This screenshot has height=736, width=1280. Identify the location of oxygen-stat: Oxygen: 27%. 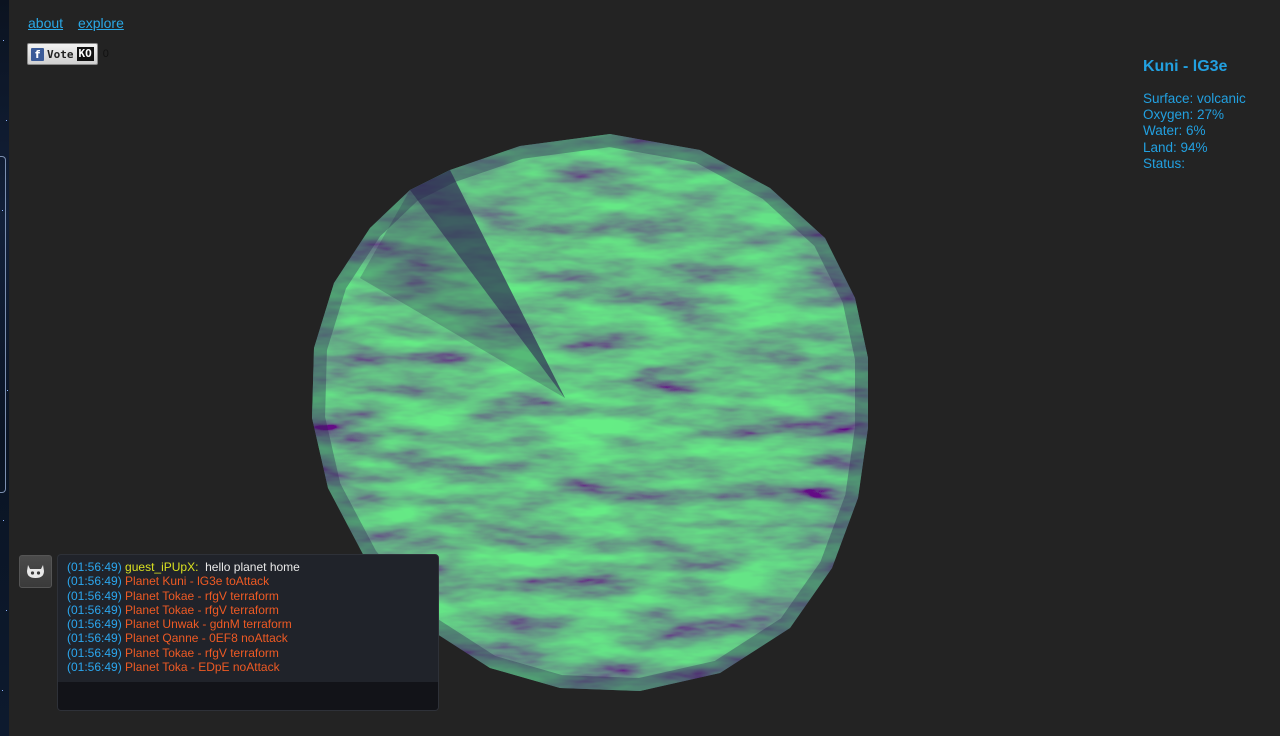
(1184, 115).